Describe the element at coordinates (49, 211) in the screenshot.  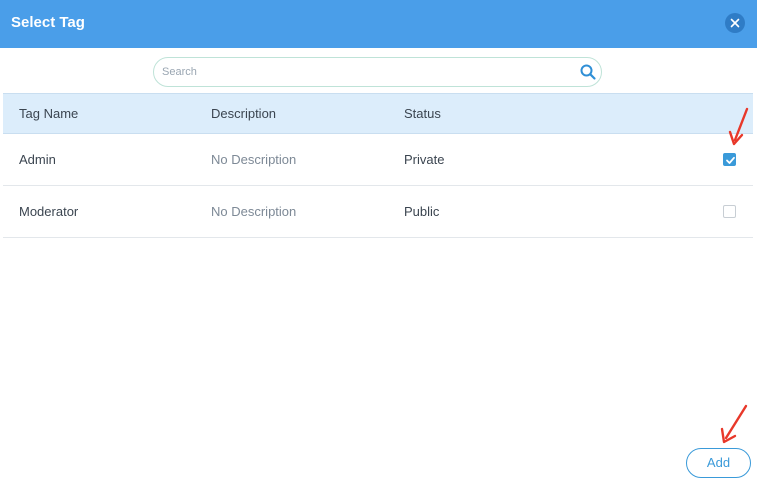
I see `tag-name-cell: Moderator` at that location.